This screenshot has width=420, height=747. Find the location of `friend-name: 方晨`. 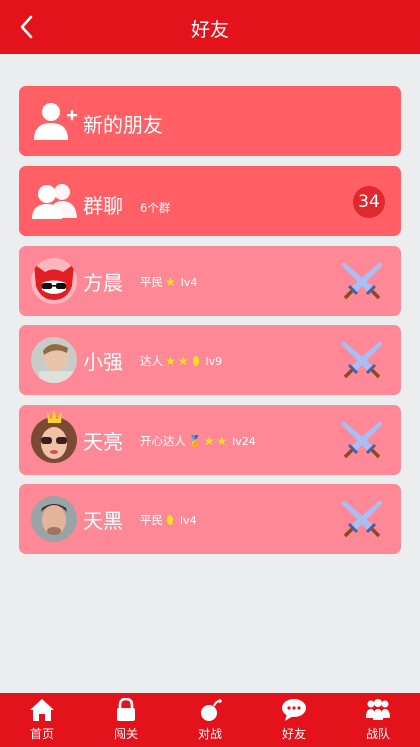

friend-name: 方晨 is located at coordinates (103, 283).